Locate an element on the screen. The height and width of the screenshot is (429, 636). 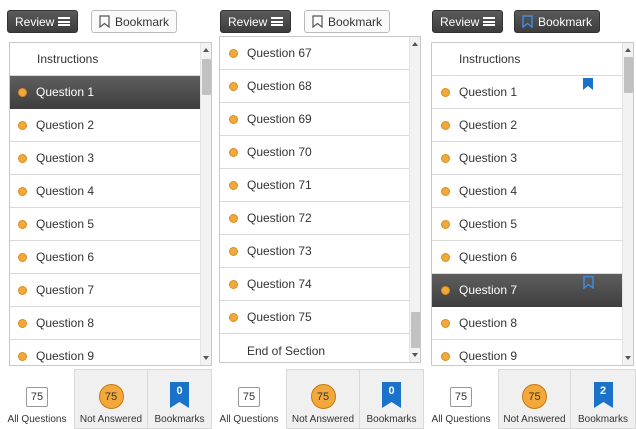
review-label: Review is located at coordinates (35, 21).